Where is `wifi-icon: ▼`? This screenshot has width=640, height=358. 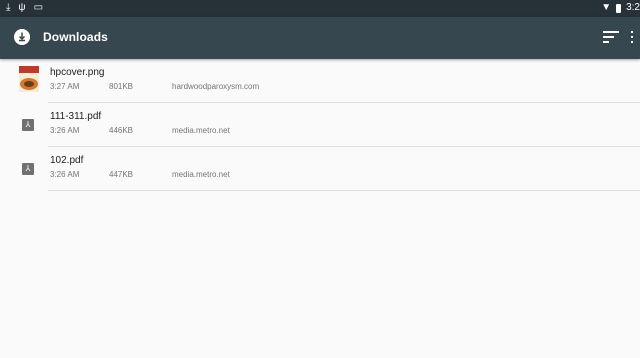 wifi-icon: ▼ is located at coordinates (606, 7).